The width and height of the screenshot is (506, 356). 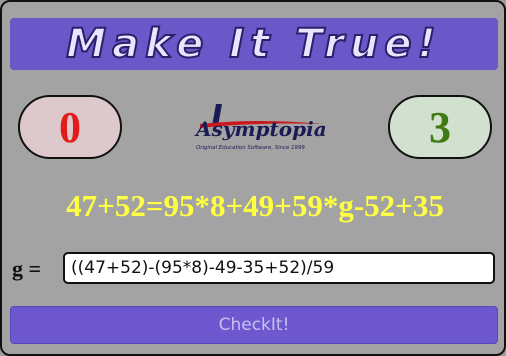 I want to click on right-score-counter: 3, so click(x=440, y=127).